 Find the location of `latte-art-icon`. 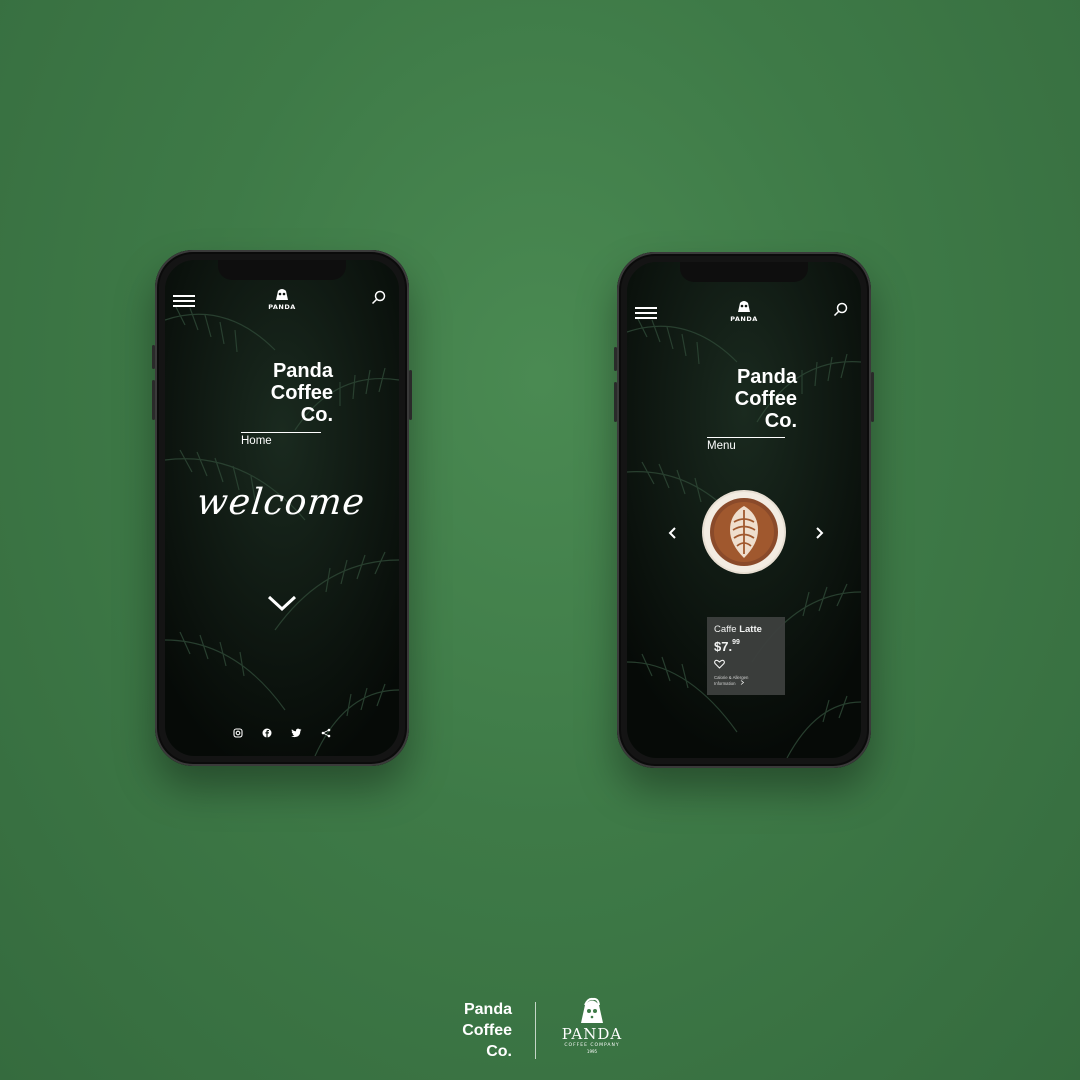

latte-art-icon is located at coordinates (744, 532).